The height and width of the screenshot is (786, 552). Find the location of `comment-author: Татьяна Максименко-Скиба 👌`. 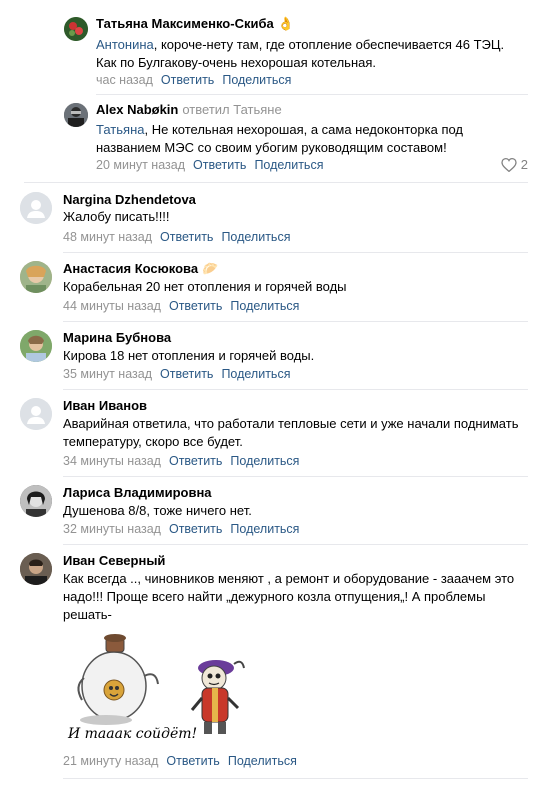

comment-author: Татьяна Максименко-Скиба 👌 is located at coordinates (195, 24).